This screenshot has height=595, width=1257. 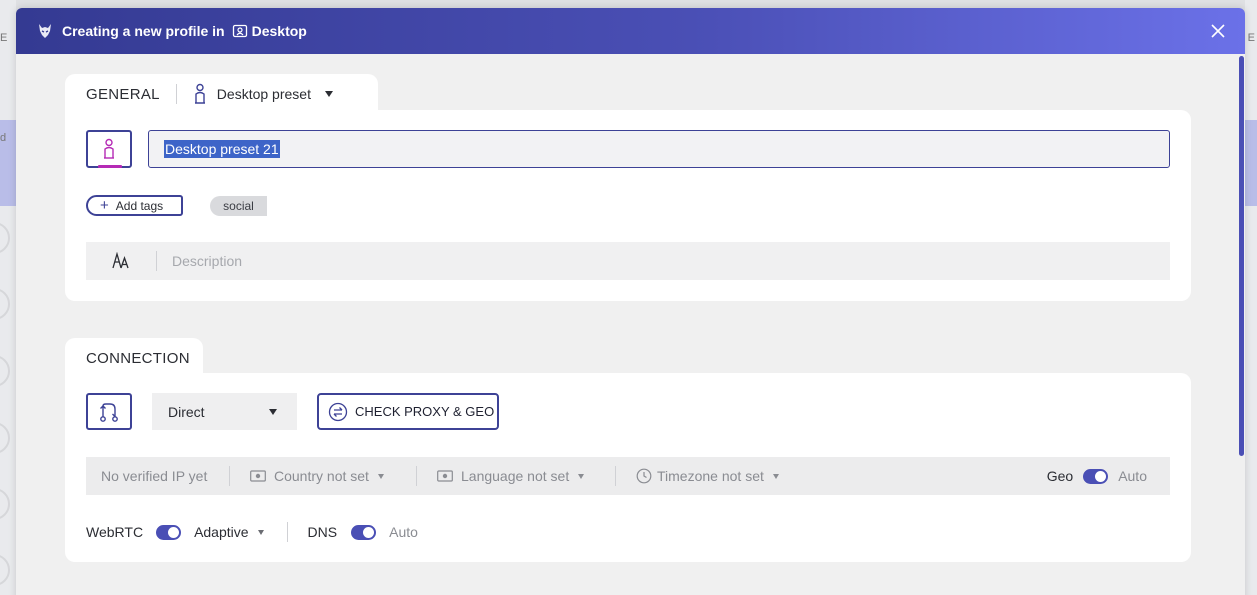 What do you see at coordinates (115, 532) in the screenshot?
I see `webrtc-label: WebRTC` at bounding box center [115, 532].